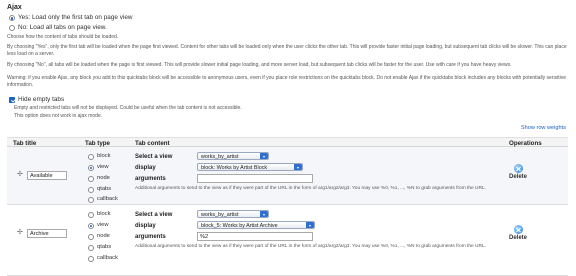 The width and height of the screenshot is (576, 276). What do you see at coordinates (58, 116) in the screenshot?
I see `hide-empty-ajax-note: This option does not work in ajax mode.` at bounding box center [58, 116].